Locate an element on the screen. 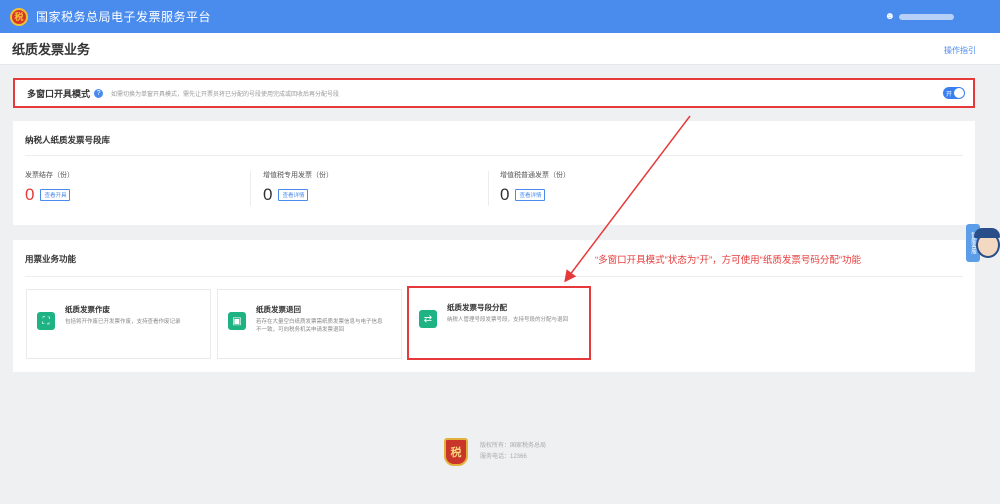  invoice-functions-title: 用票业务功能 is located at coordinates (51, 259).